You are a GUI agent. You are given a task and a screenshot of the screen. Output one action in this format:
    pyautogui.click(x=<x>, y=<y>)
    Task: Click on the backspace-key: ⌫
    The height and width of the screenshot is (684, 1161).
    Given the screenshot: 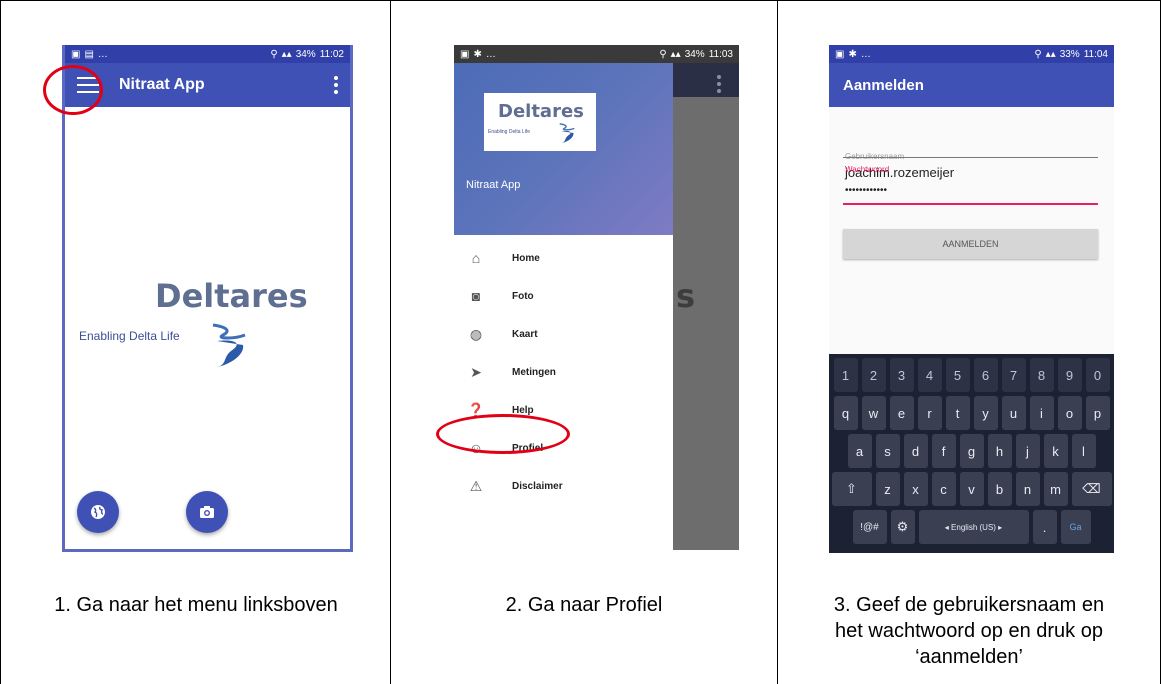 What is the action you would take?
    pyautogui.click(x=1091, y=489)
    